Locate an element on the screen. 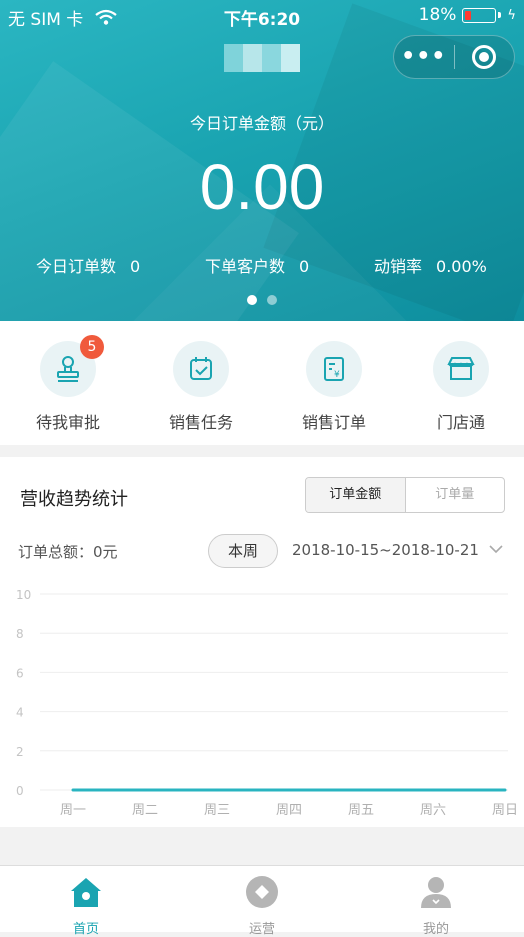  tab-home: 首页 is located at coordinates (86, 905).